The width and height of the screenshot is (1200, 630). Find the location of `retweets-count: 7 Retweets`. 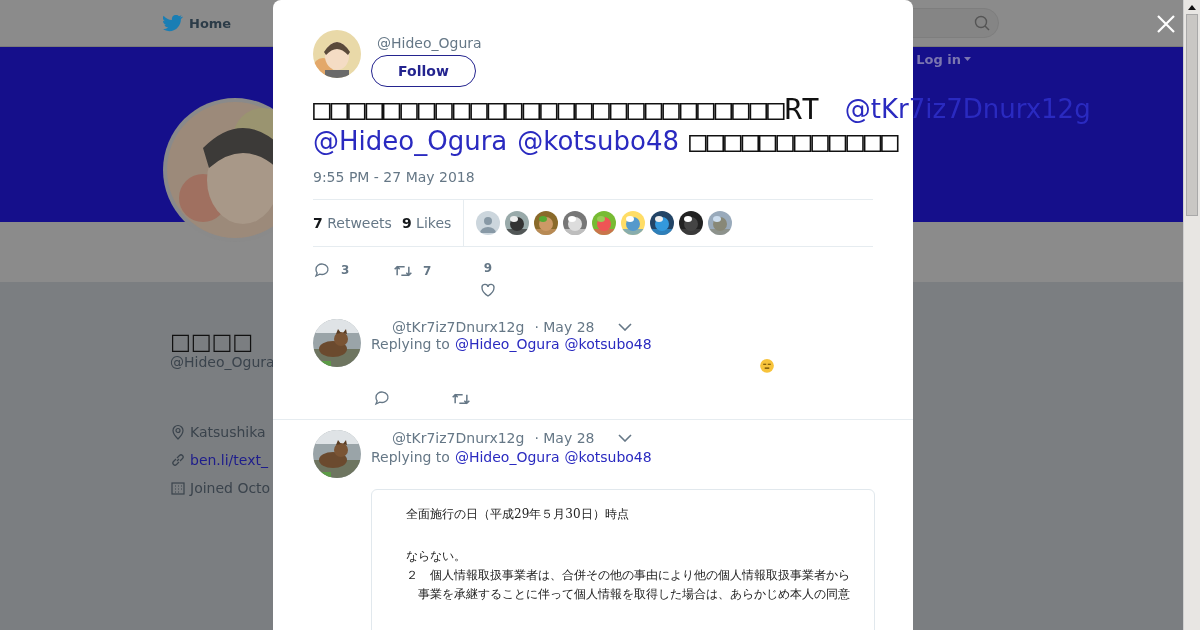

retweets-count: 7 Retweets is located at coordinates (352, 223).